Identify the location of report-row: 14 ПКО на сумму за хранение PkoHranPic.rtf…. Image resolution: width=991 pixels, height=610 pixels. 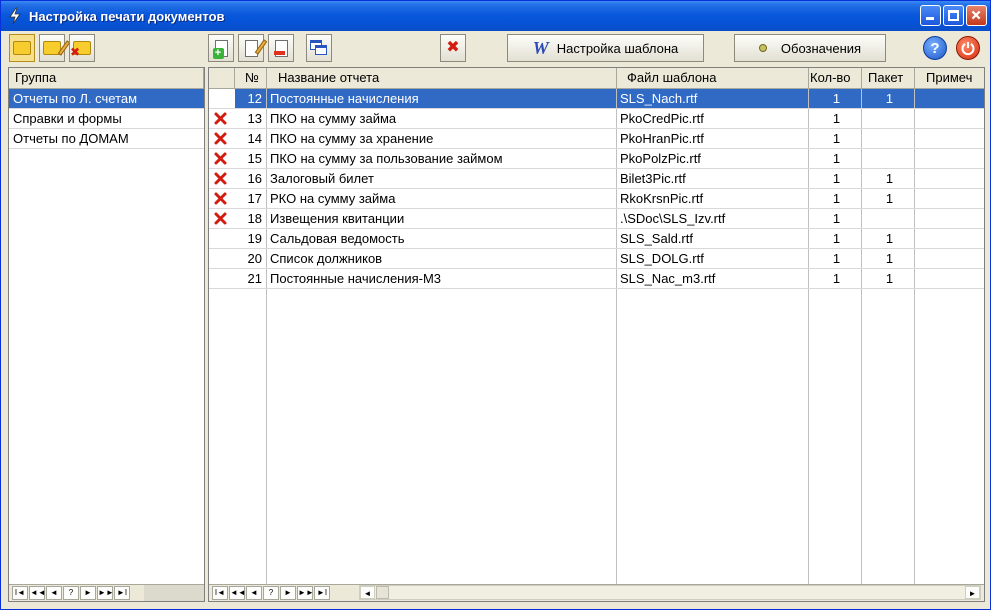
(596, 139).